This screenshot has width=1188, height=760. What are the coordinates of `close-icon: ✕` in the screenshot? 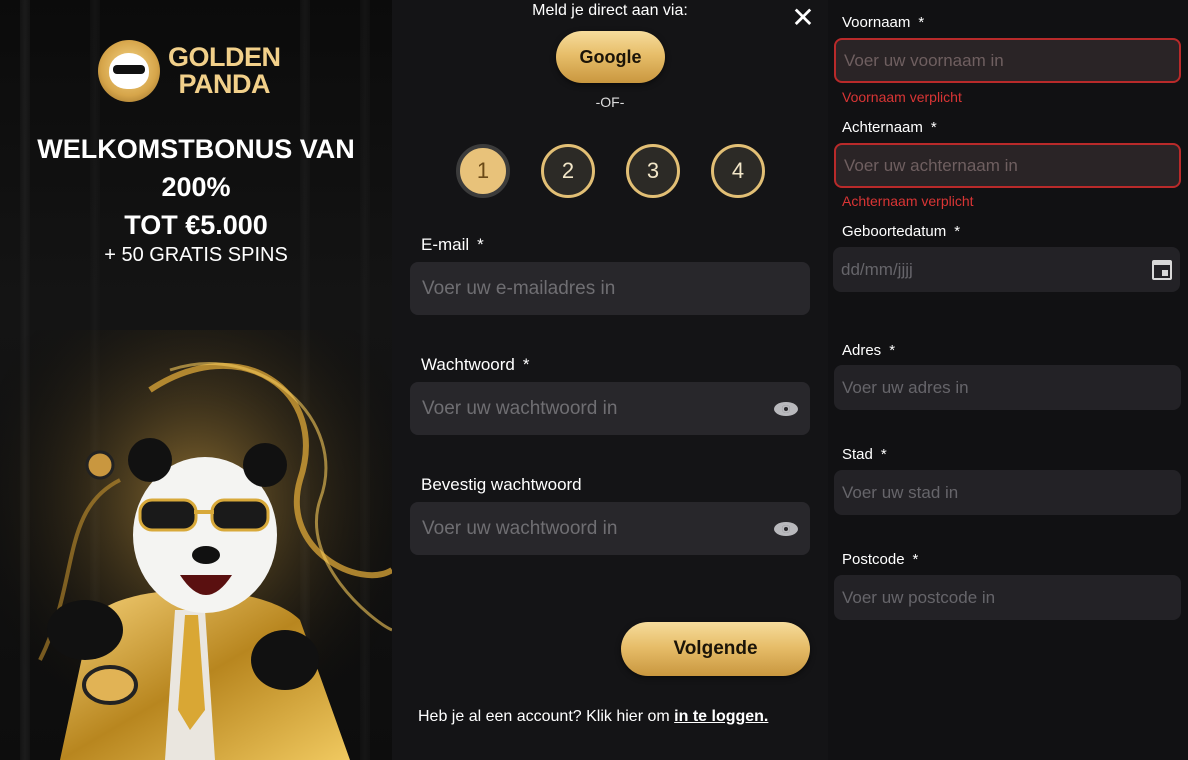 It's located at (803, 18).